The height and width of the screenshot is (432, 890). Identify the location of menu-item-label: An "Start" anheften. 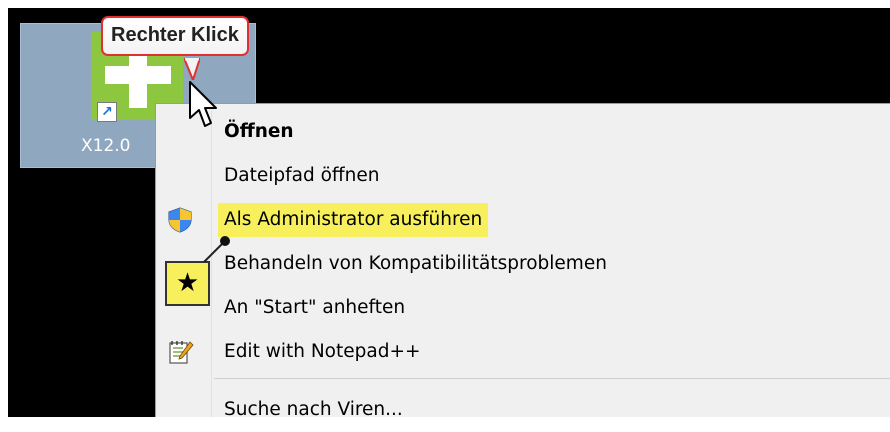
(315, 307).